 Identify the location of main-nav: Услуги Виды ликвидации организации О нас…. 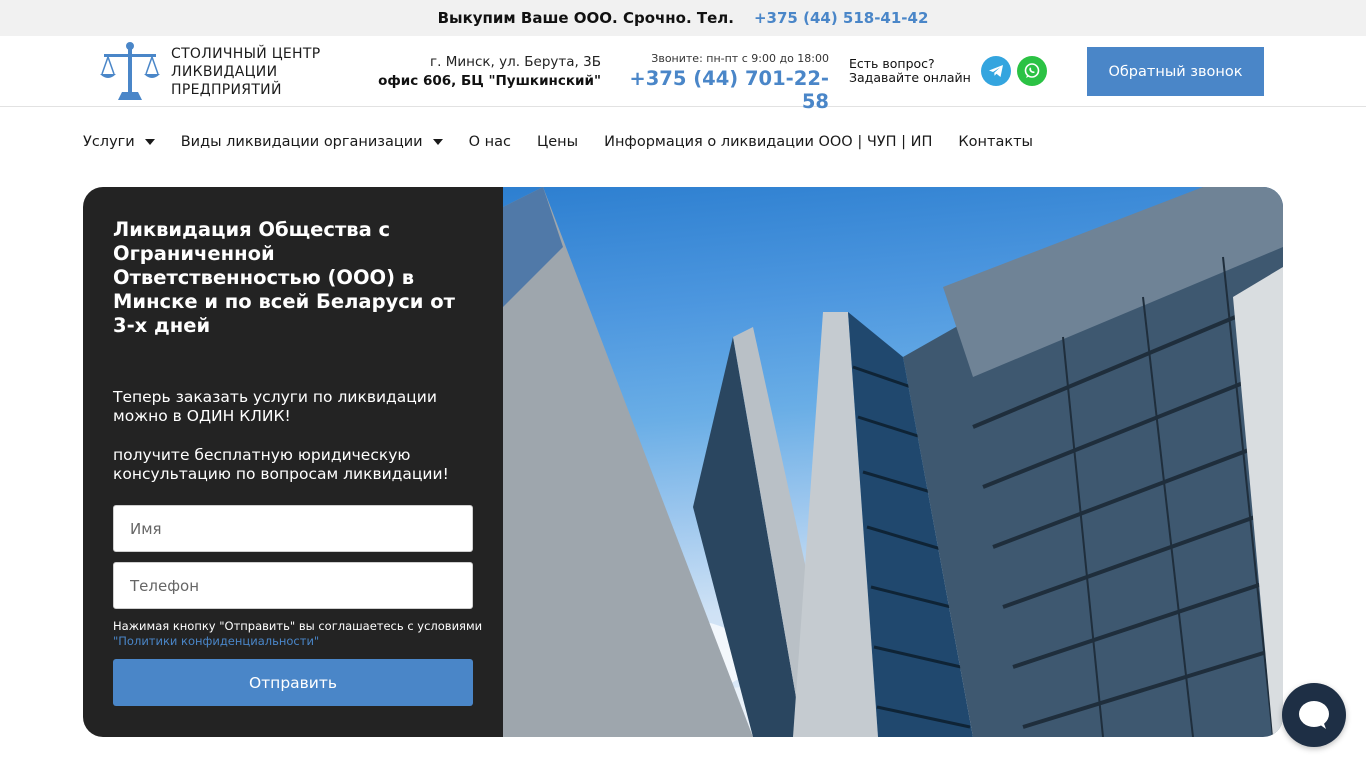
(571, 142).